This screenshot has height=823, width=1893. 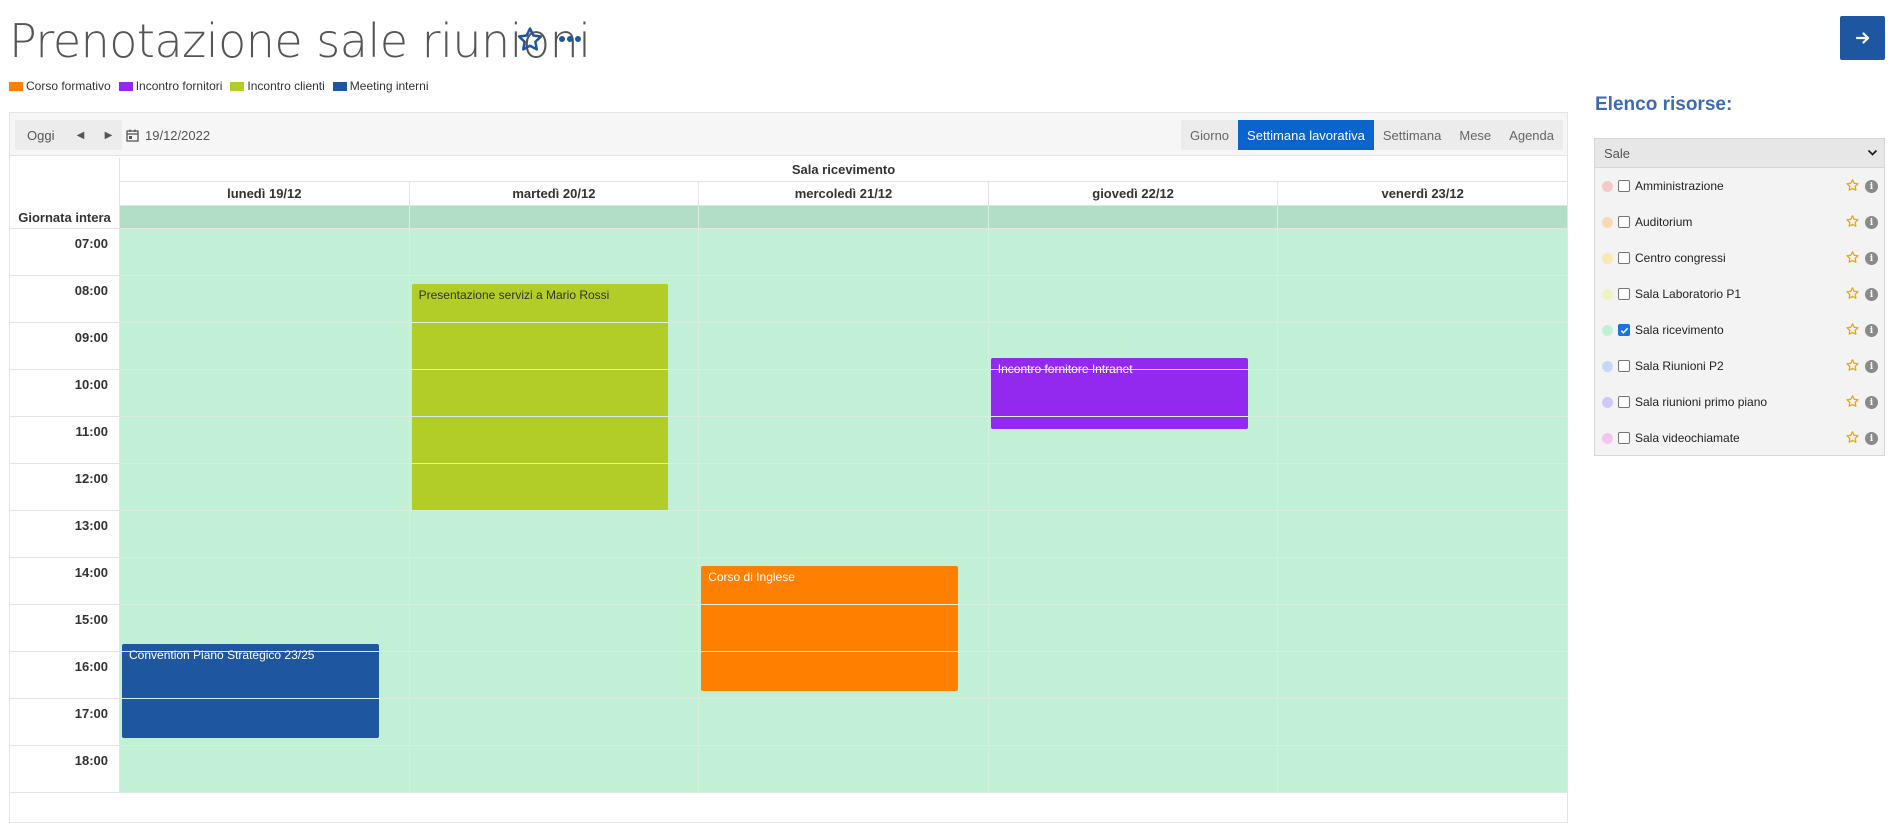 I want to click on resource-label: Centro congressi, so click(x=1680, y=258).